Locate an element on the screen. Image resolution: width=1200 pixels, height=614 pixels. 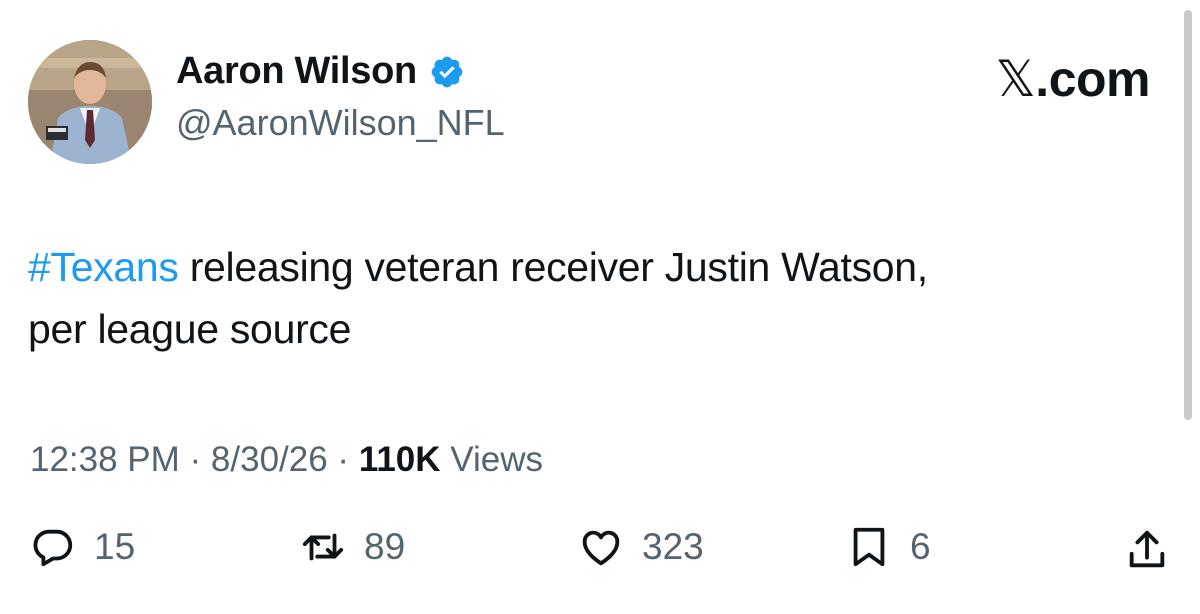
views-label: Views is located at coordinates (492, 459).